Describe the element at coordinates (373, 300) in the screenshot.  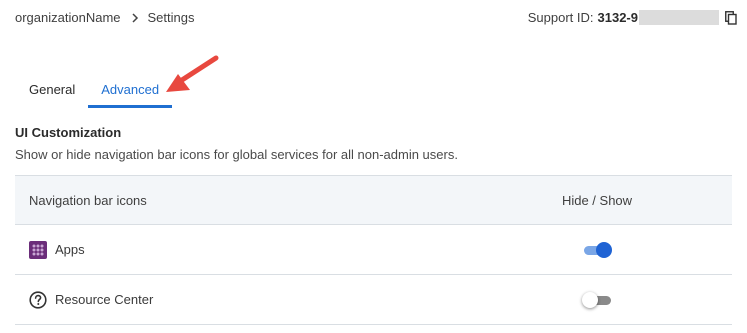
I see `table-row: Resource Center` at that location.